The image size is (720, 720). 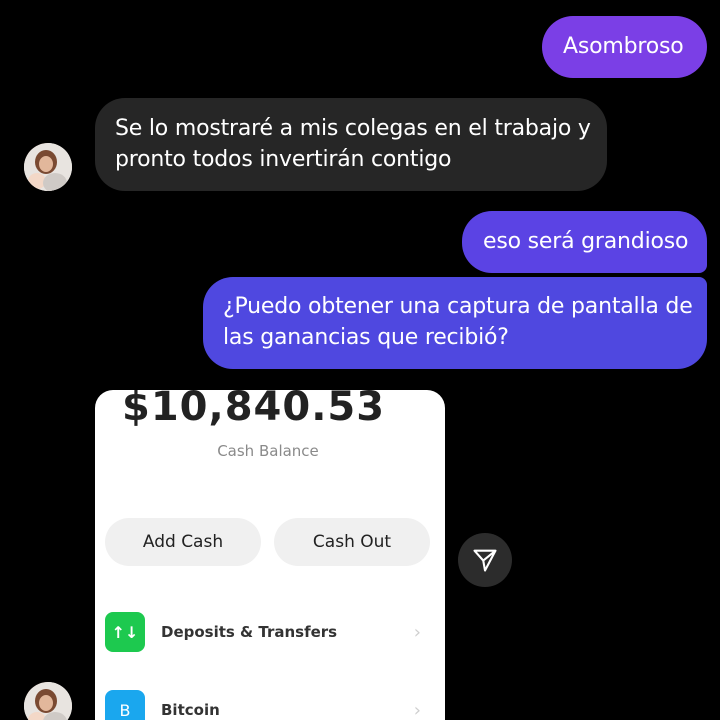 I want to click on message-sent: eso será grandioso, so click(x=584, y=242).